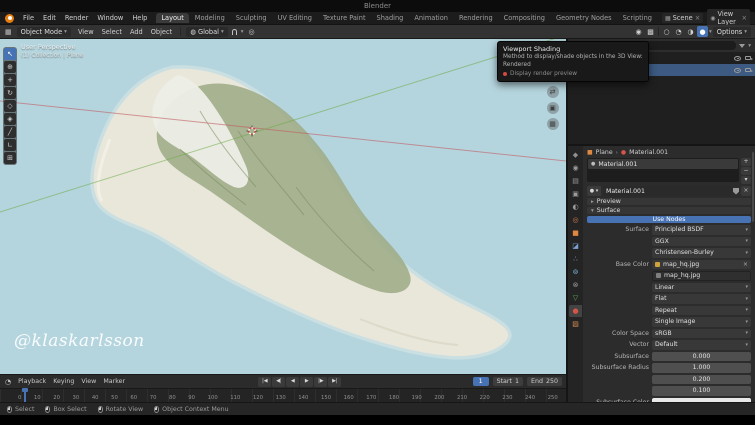 The width and height of the screenshot is (755, 425). What do you see at coordinates (252, 32) in the screenshot?
I see `proportional-editing-icon: ◎` at bounding box center [252, 32].